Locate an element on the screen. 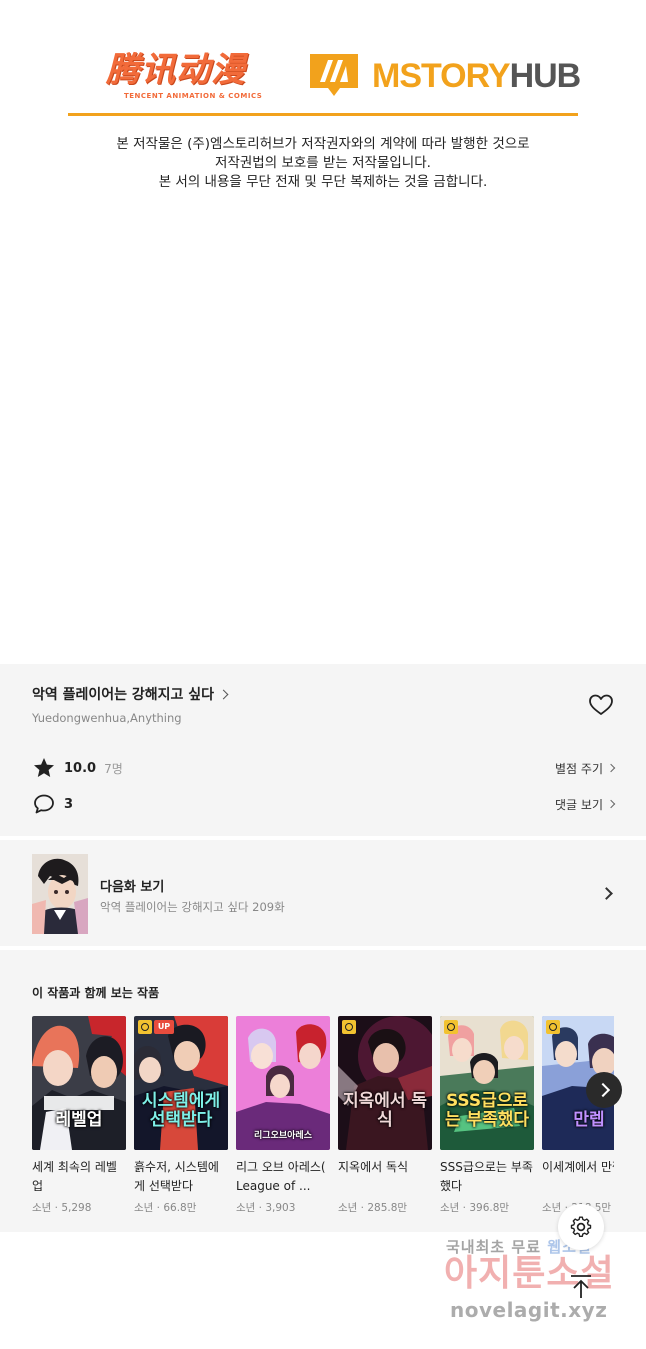 The image size is (646, 1349). cover-image: 레벨업 is located at coordinates (79, 1083).